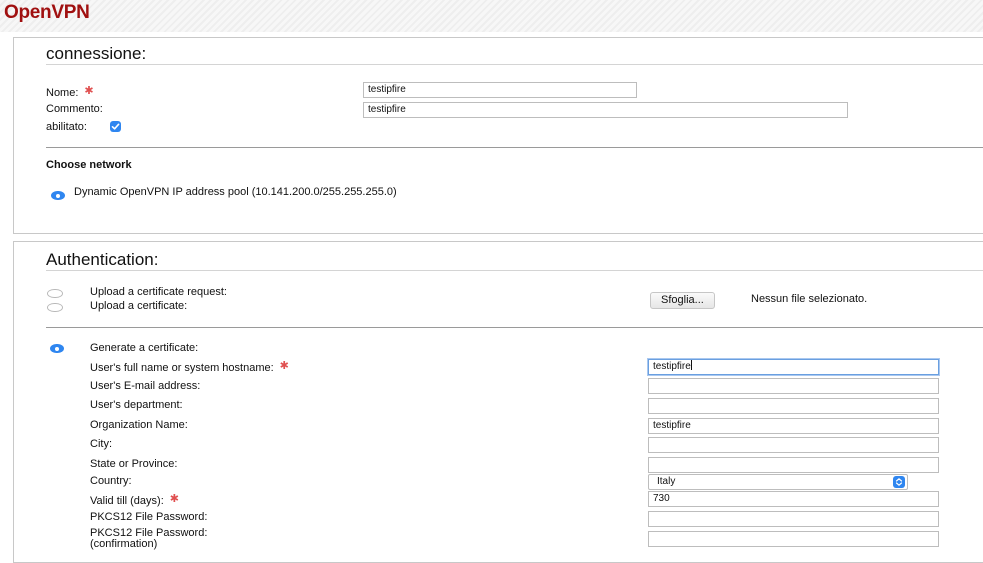 Image resolution: width=983 pixels, height=563 pixels. What do you see at coordinates (514, 270) in the screenshot?
I see `authentication-divider` at bounding box center [514, 270].